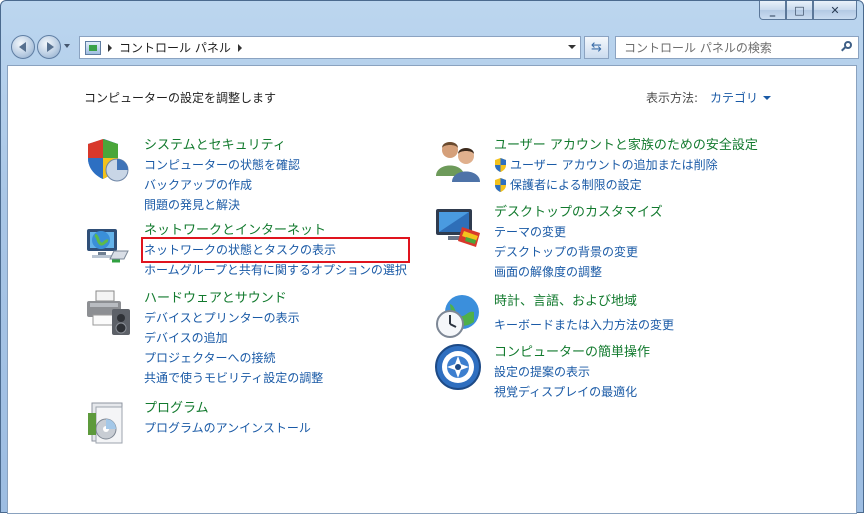  Describe the element at coordinates (578, 272) in the screenshot. I see `link-adjust-resolution: 画面の解像度の調整` at that location.